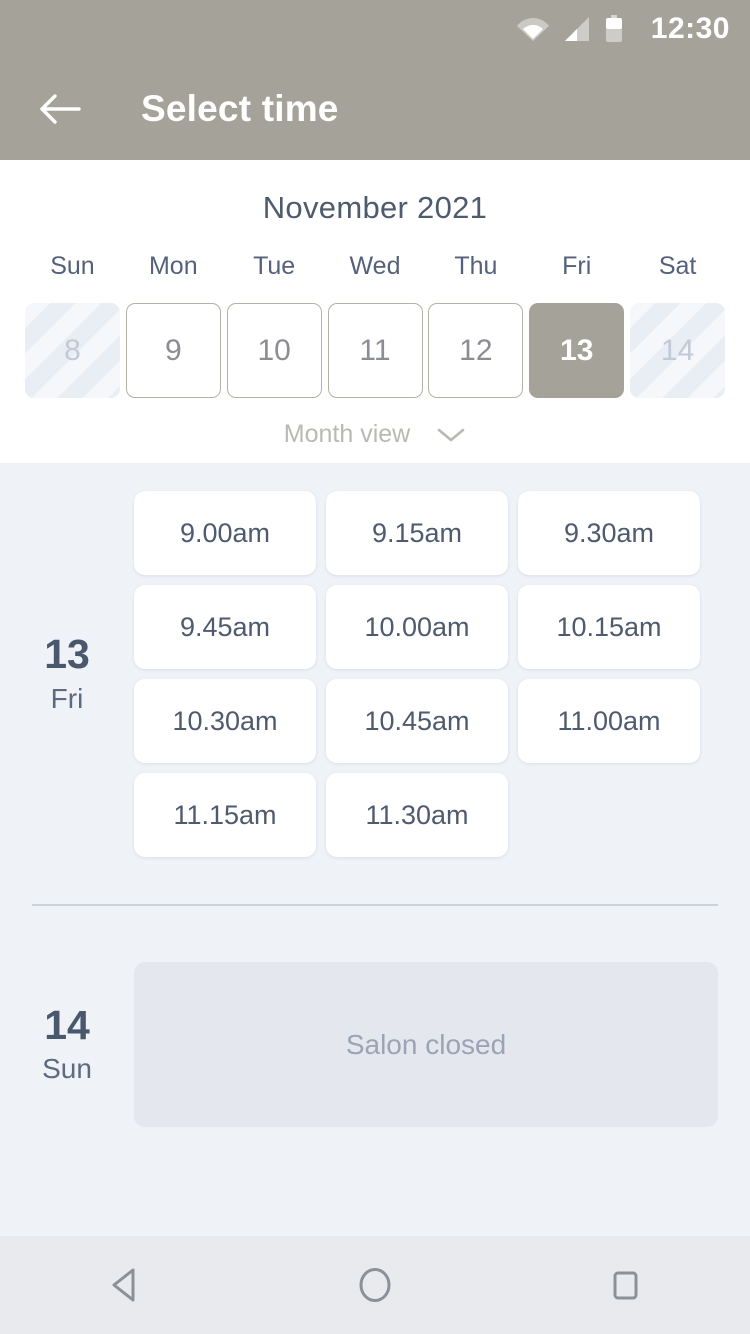 The height and width of the screenshot is (1334, 750). Describe the element at coordinates (67, 1069) in the screenshot. I see `day-weekday: Sun` at that location.